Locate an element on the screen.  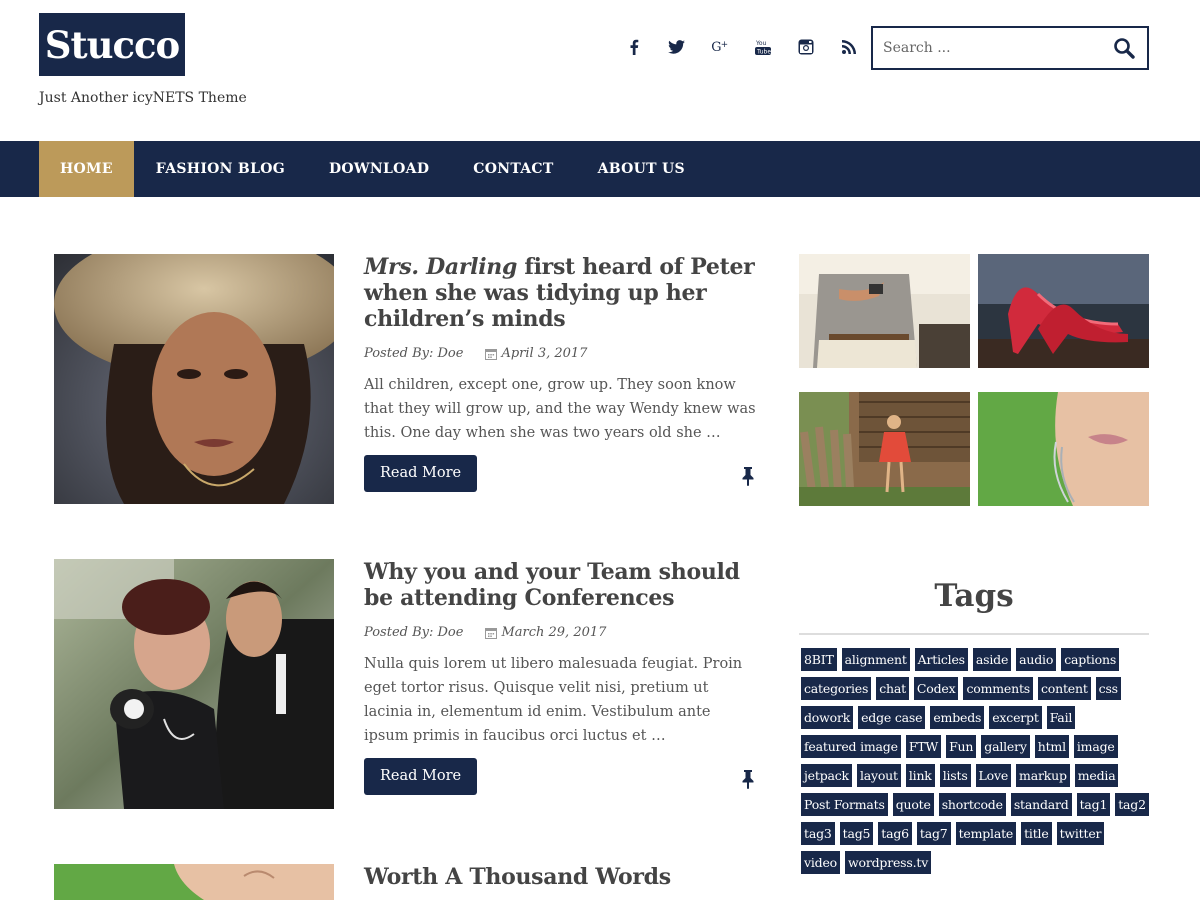
tag-link: tag1 is located at coordinates (1093, 804).